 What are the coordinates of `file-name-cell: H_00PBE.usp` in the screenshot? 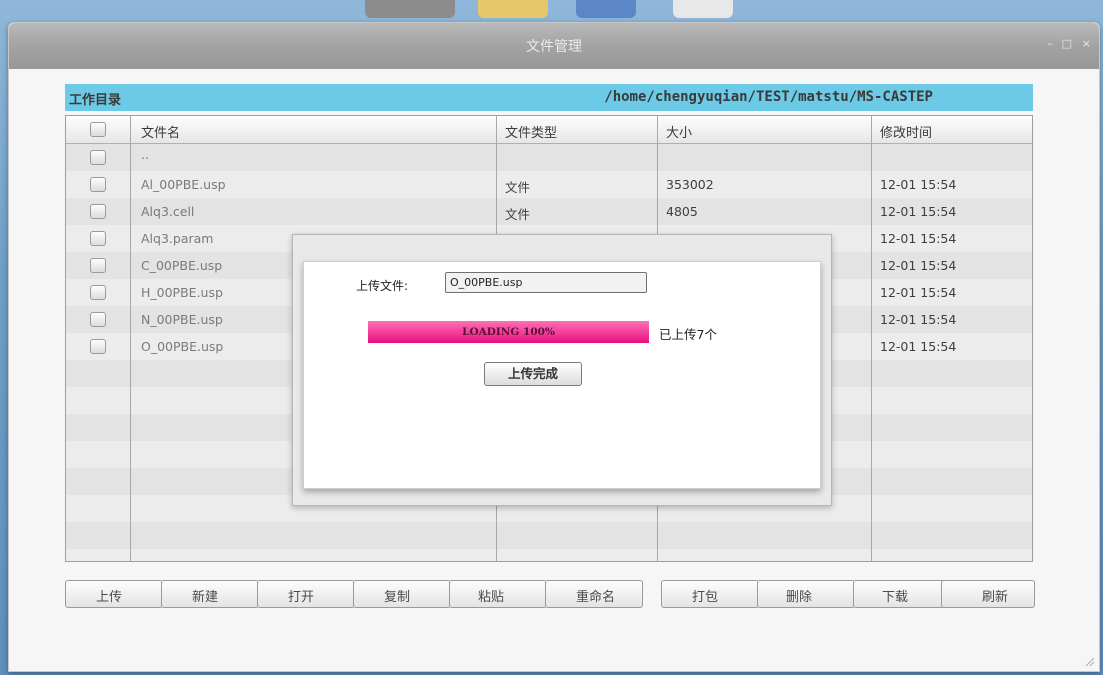 It's located at (182, 292).